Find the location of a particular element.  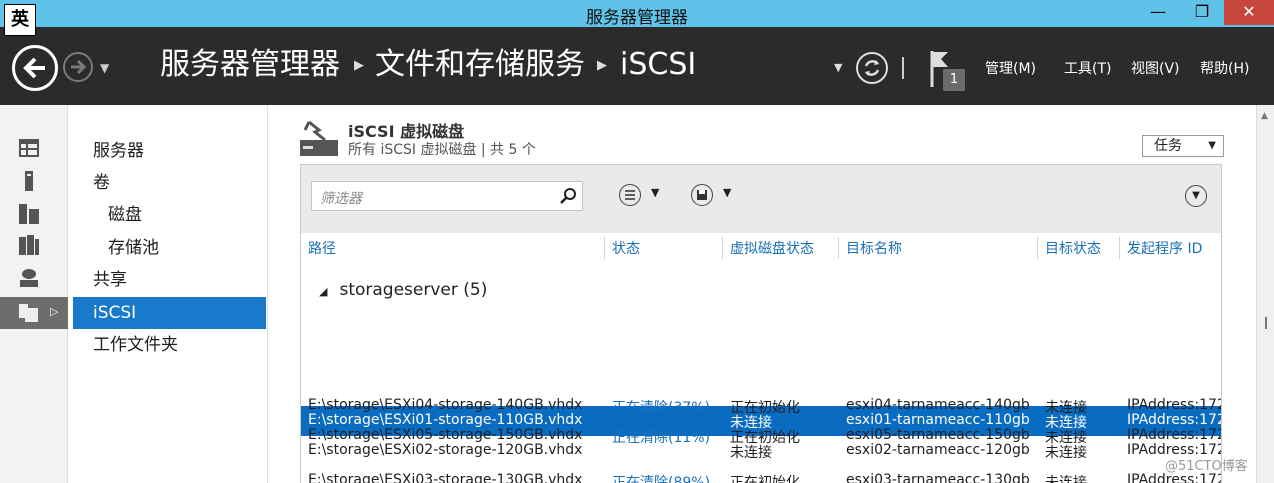

cell-status: 正在清除(37%) is located at coordinates (661, 408).